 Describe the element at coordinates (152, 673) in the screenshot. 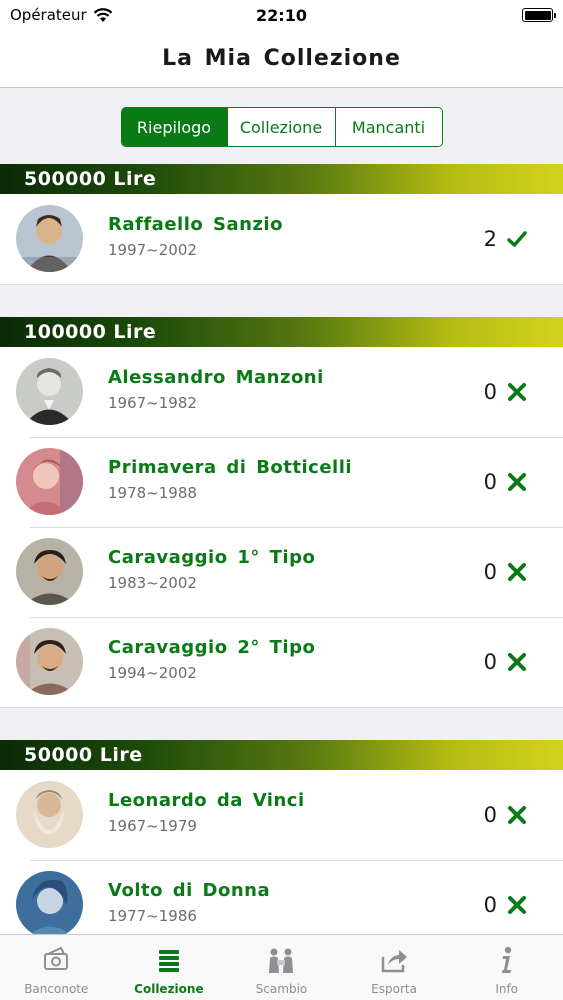

I see `banknote-years: 1994~2002` at that location.